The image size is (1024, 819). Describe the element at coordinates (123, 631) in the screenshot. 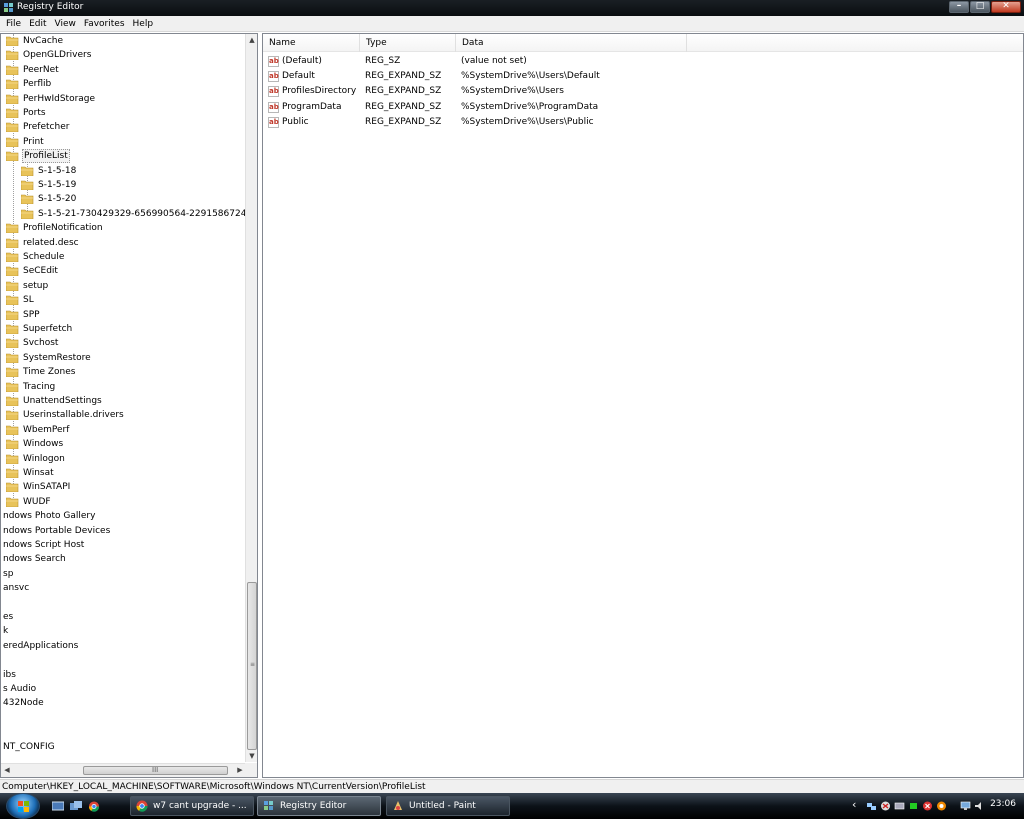

I see `tree-item: k` at that location.